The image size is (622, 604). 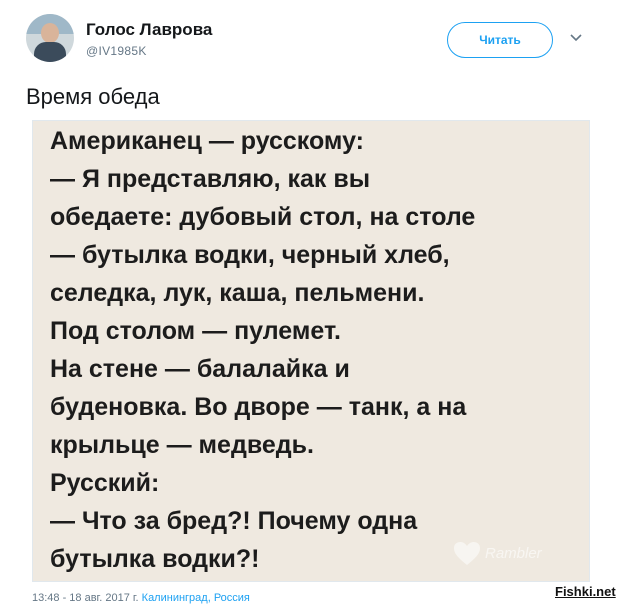 I want to click on account-name: Голос Лаврова, so click(x=149, y=30).